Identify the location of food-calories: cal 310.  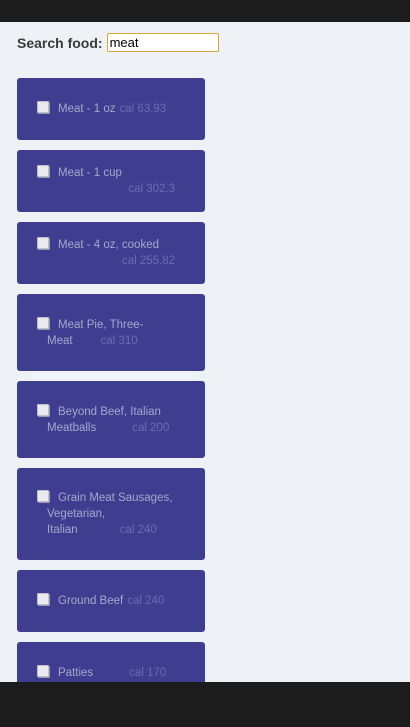
(119, 340).